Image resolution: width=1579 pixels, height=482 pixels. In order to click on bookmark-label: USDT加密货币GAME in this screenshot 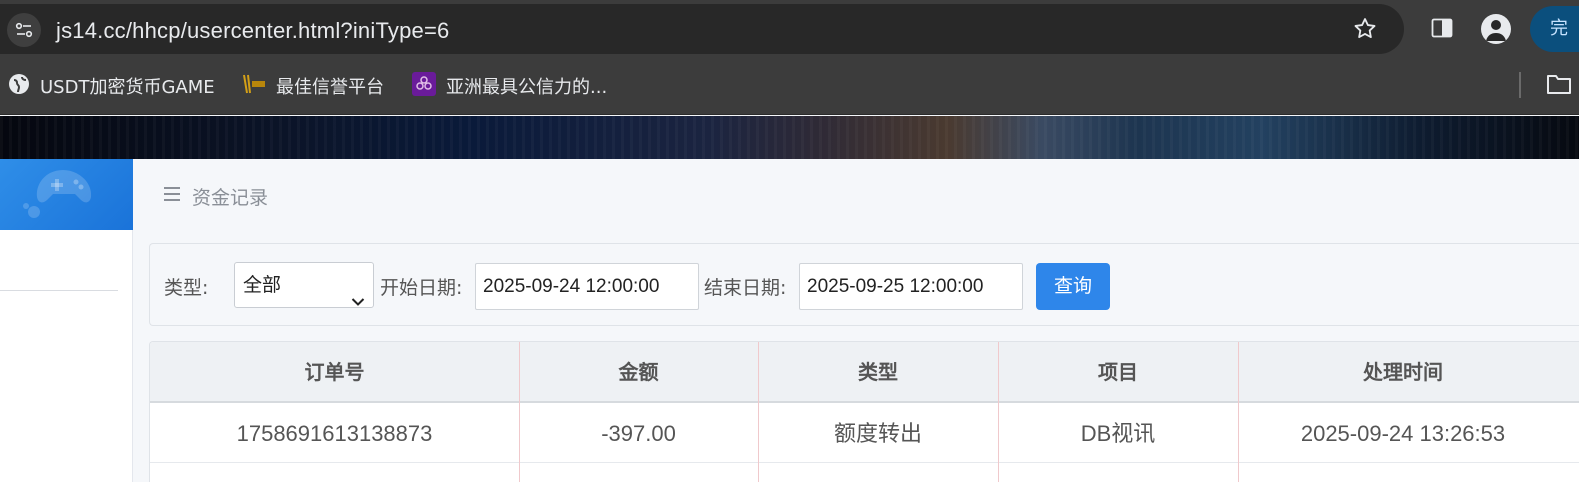, I will do `click(127, 87)`.